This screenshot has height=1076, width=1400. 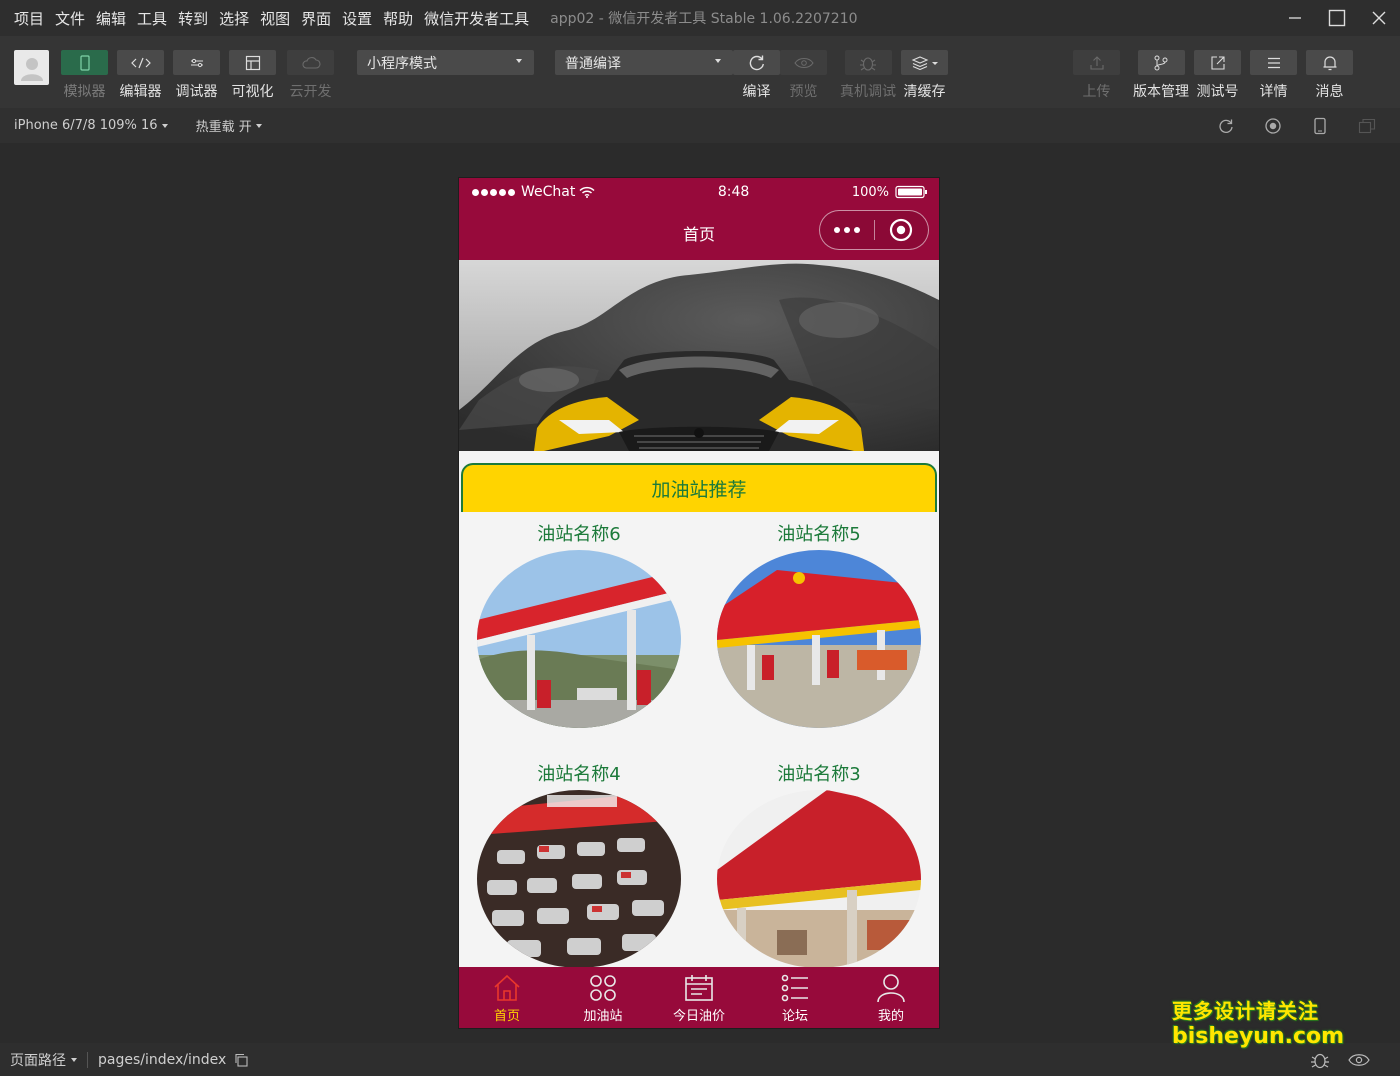 I want to click on menu-file: 文件, so click(x=70, y=18).